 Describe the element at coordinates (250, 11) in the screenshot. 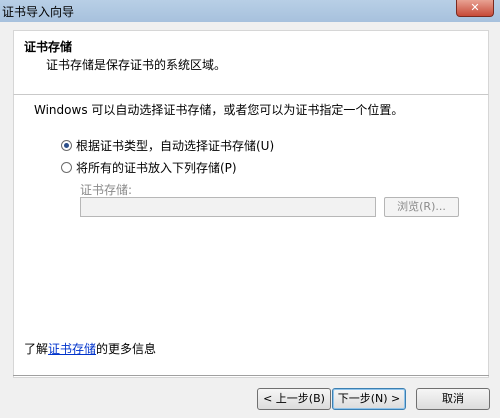

I see `title-bar: 证书导入向导 ✕` at that location.